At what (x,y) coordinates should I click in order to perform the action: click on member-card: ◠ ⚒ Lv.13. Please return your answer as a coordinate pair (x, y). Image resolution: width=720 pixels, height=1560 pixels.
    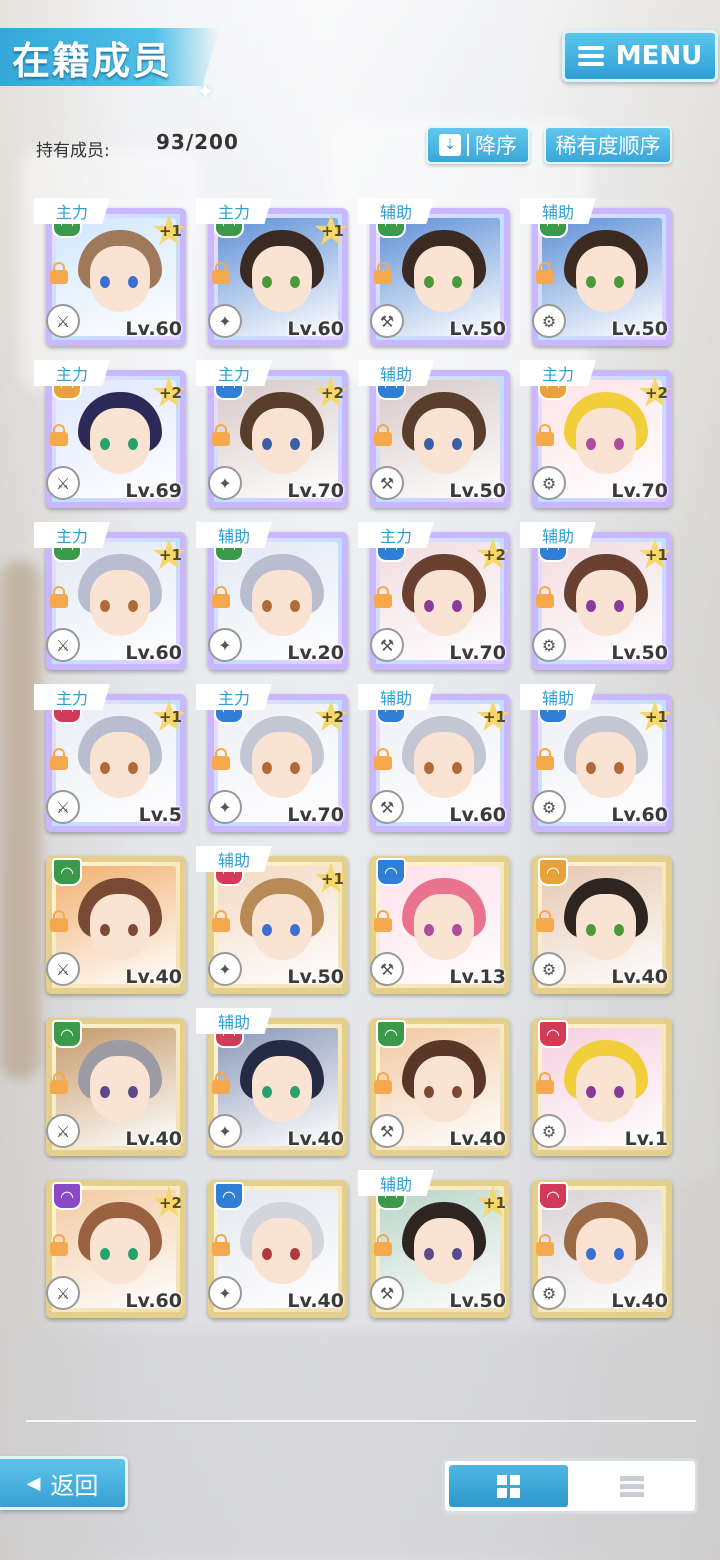
    Looking at the image, I should click on (438, 921).